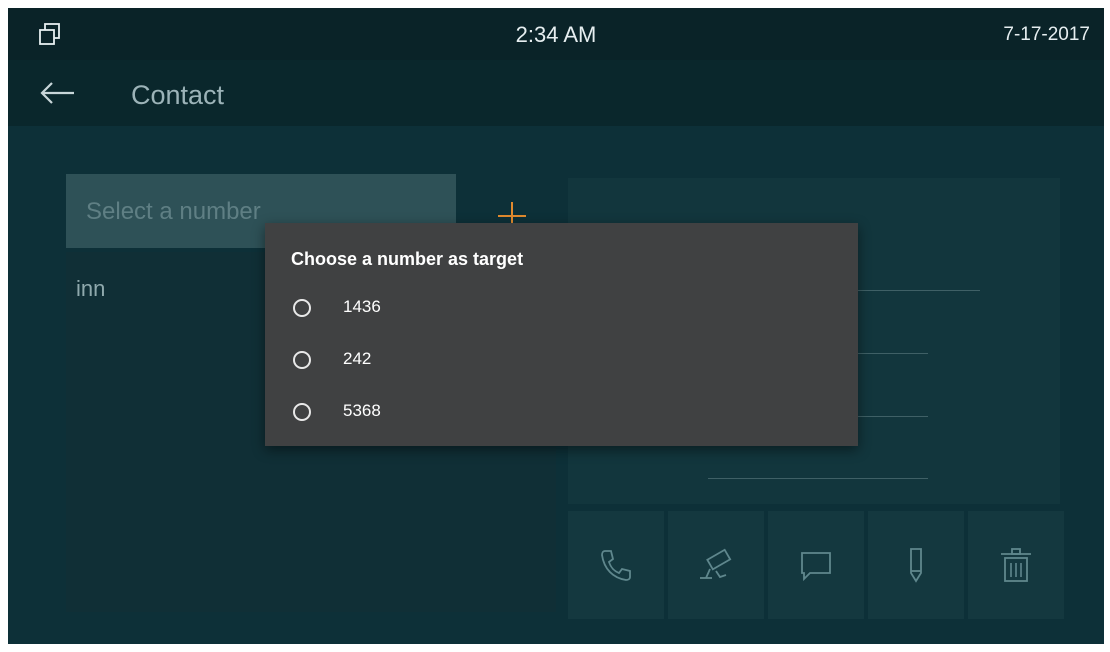 The image size is (1110, 652). I want to click on number-option-label: 1436, so click(362, 306).